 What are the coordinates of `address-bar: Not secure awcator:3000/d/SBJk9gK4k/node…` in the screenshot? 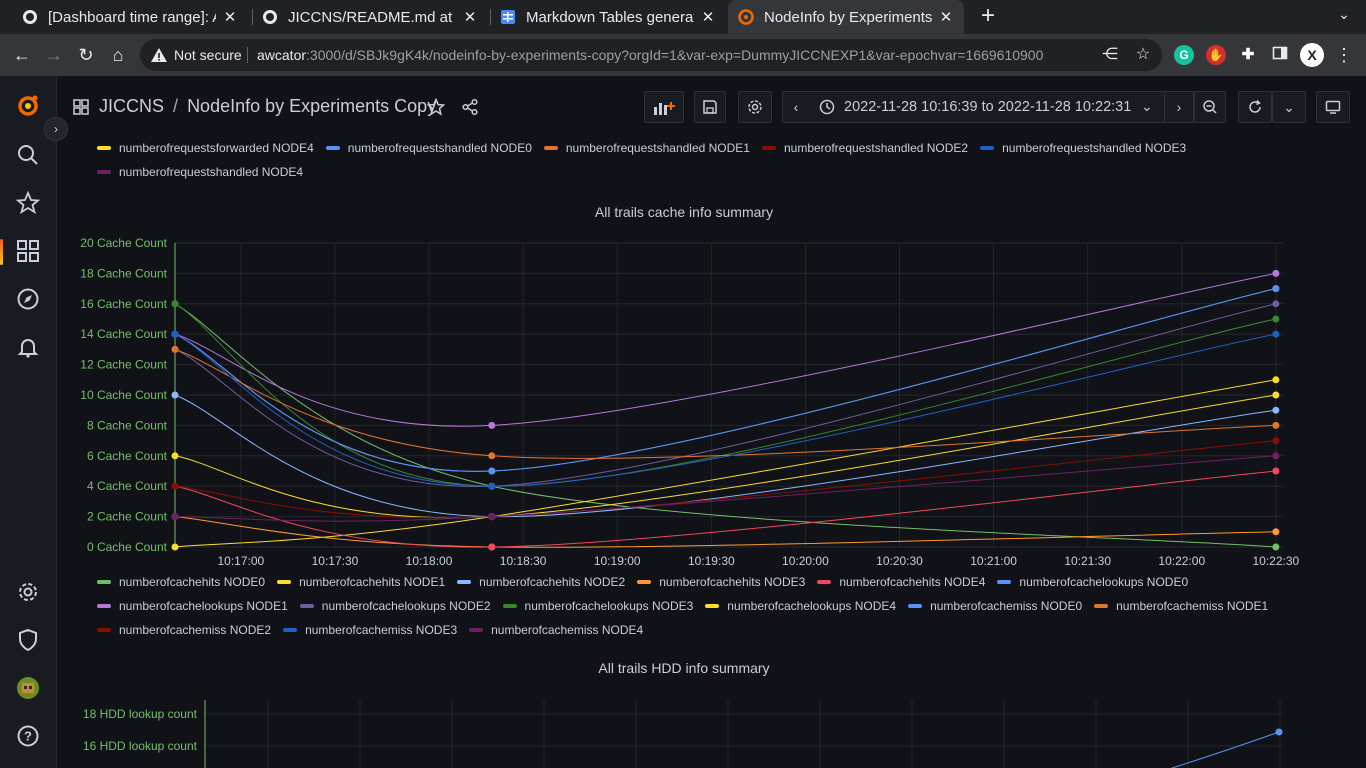 It's located at (651, 55).